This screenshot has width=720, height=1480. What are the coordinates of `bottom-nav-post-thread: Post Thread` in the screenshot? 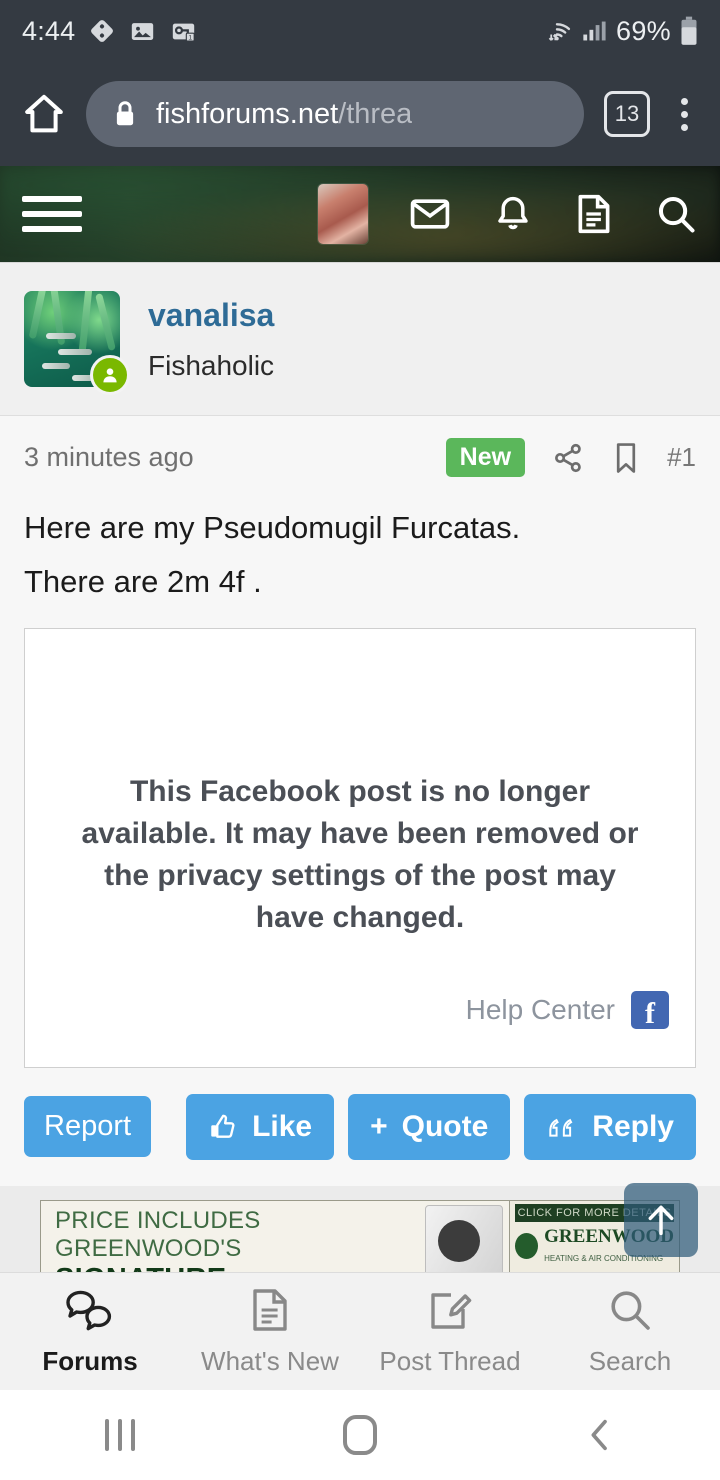 It's located at (450, 1331).